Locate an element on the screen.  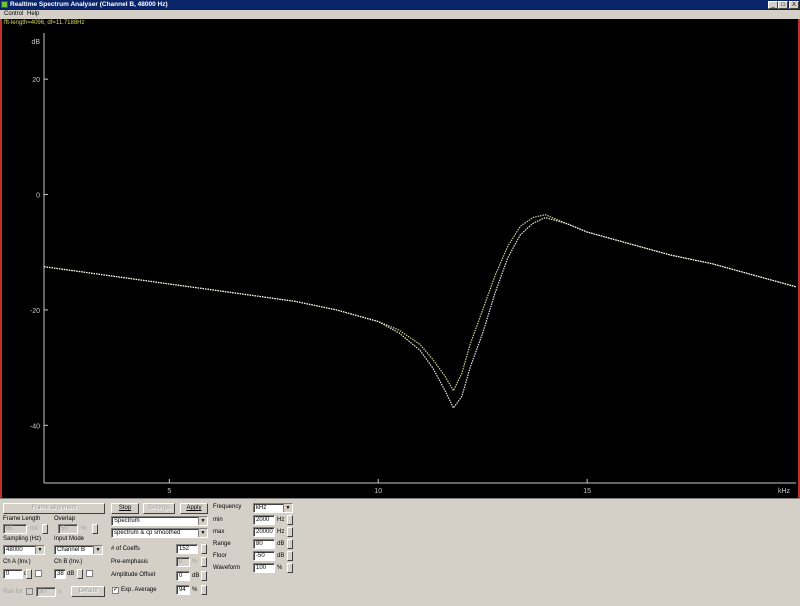
menu-bar: Control Help is located at coordinates (400, 14).